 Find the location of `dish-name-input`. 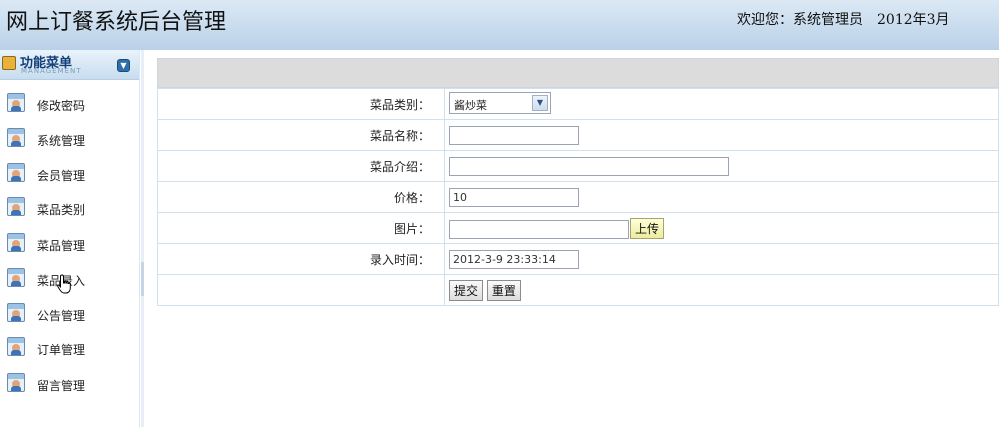

dish-name-input is located at coordinates (514, 135).